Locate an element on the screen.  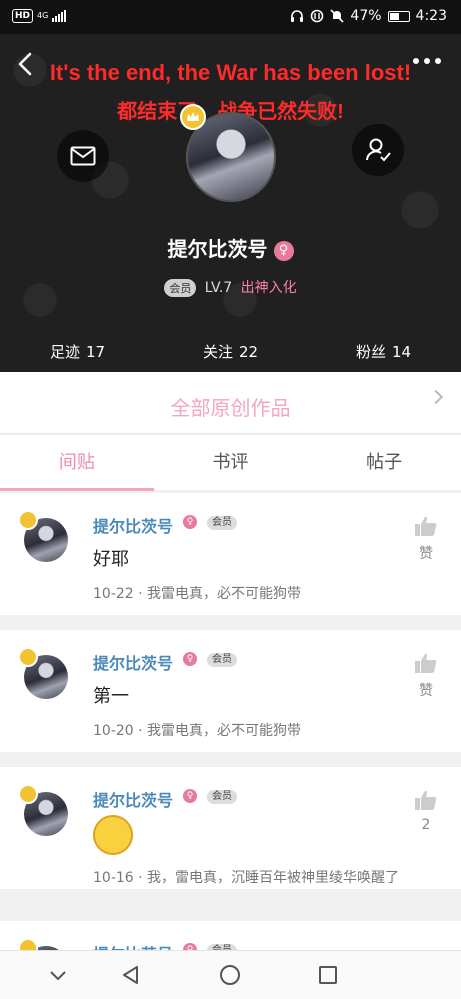
stat-value: 14 is located at coordinates (402, 352).